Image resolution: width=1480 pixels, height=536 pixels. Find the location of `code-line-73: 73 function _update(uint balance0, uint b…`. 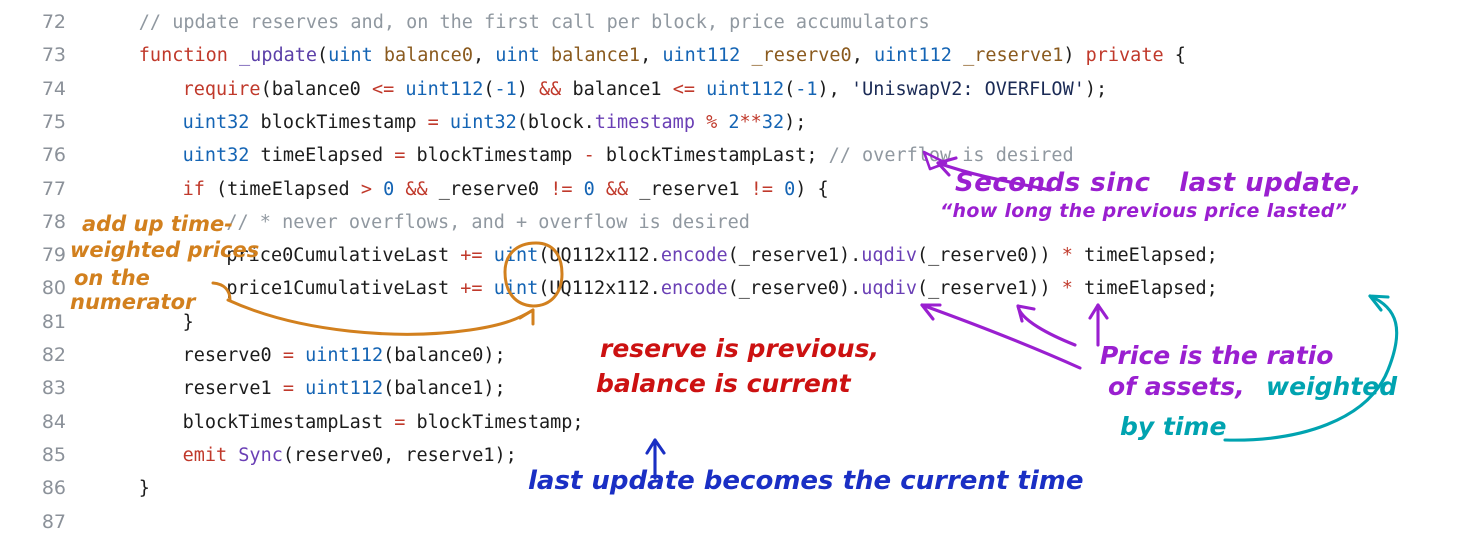

code-line-73: 73 function _update(uint balance0, uint b… is located at coordinates (740, 55).